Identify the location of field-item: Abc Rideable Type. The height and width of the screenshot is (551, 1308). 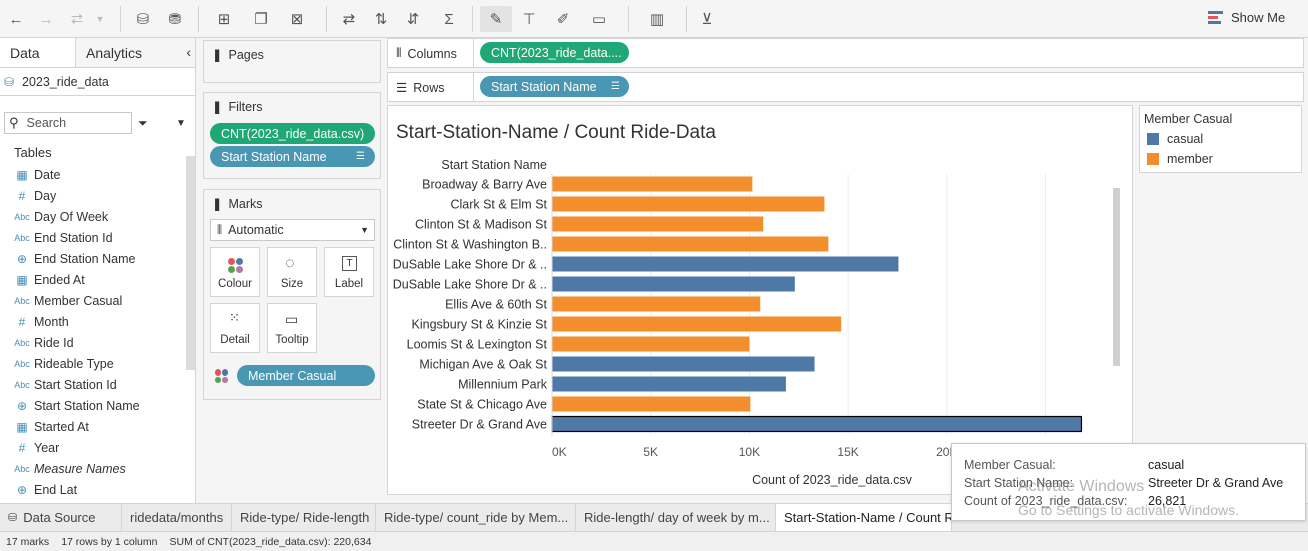
(97, 363).